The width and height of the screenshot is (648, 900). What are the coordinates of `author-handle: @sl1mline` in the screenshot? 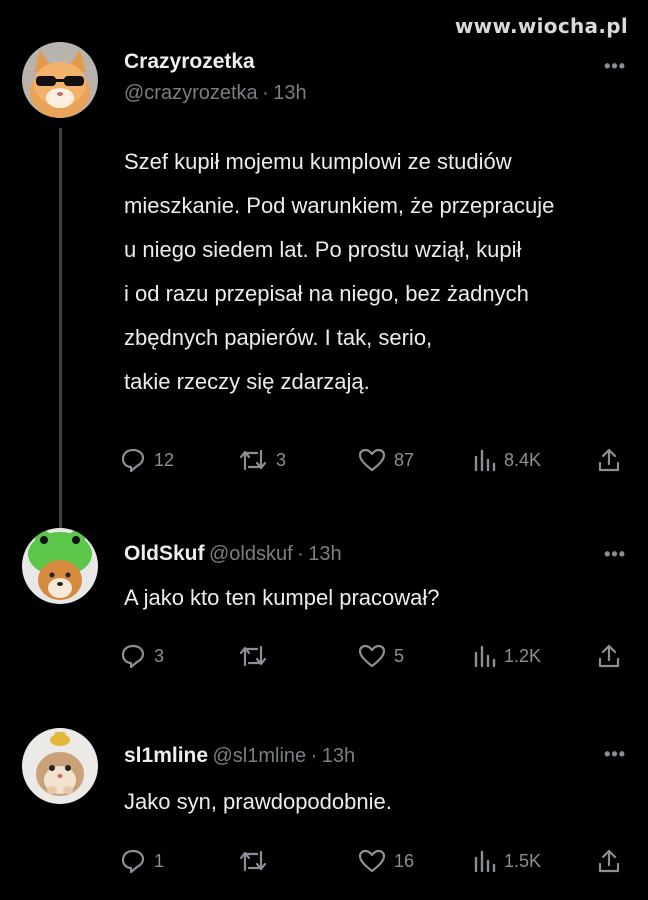 It's located at (260, 756).